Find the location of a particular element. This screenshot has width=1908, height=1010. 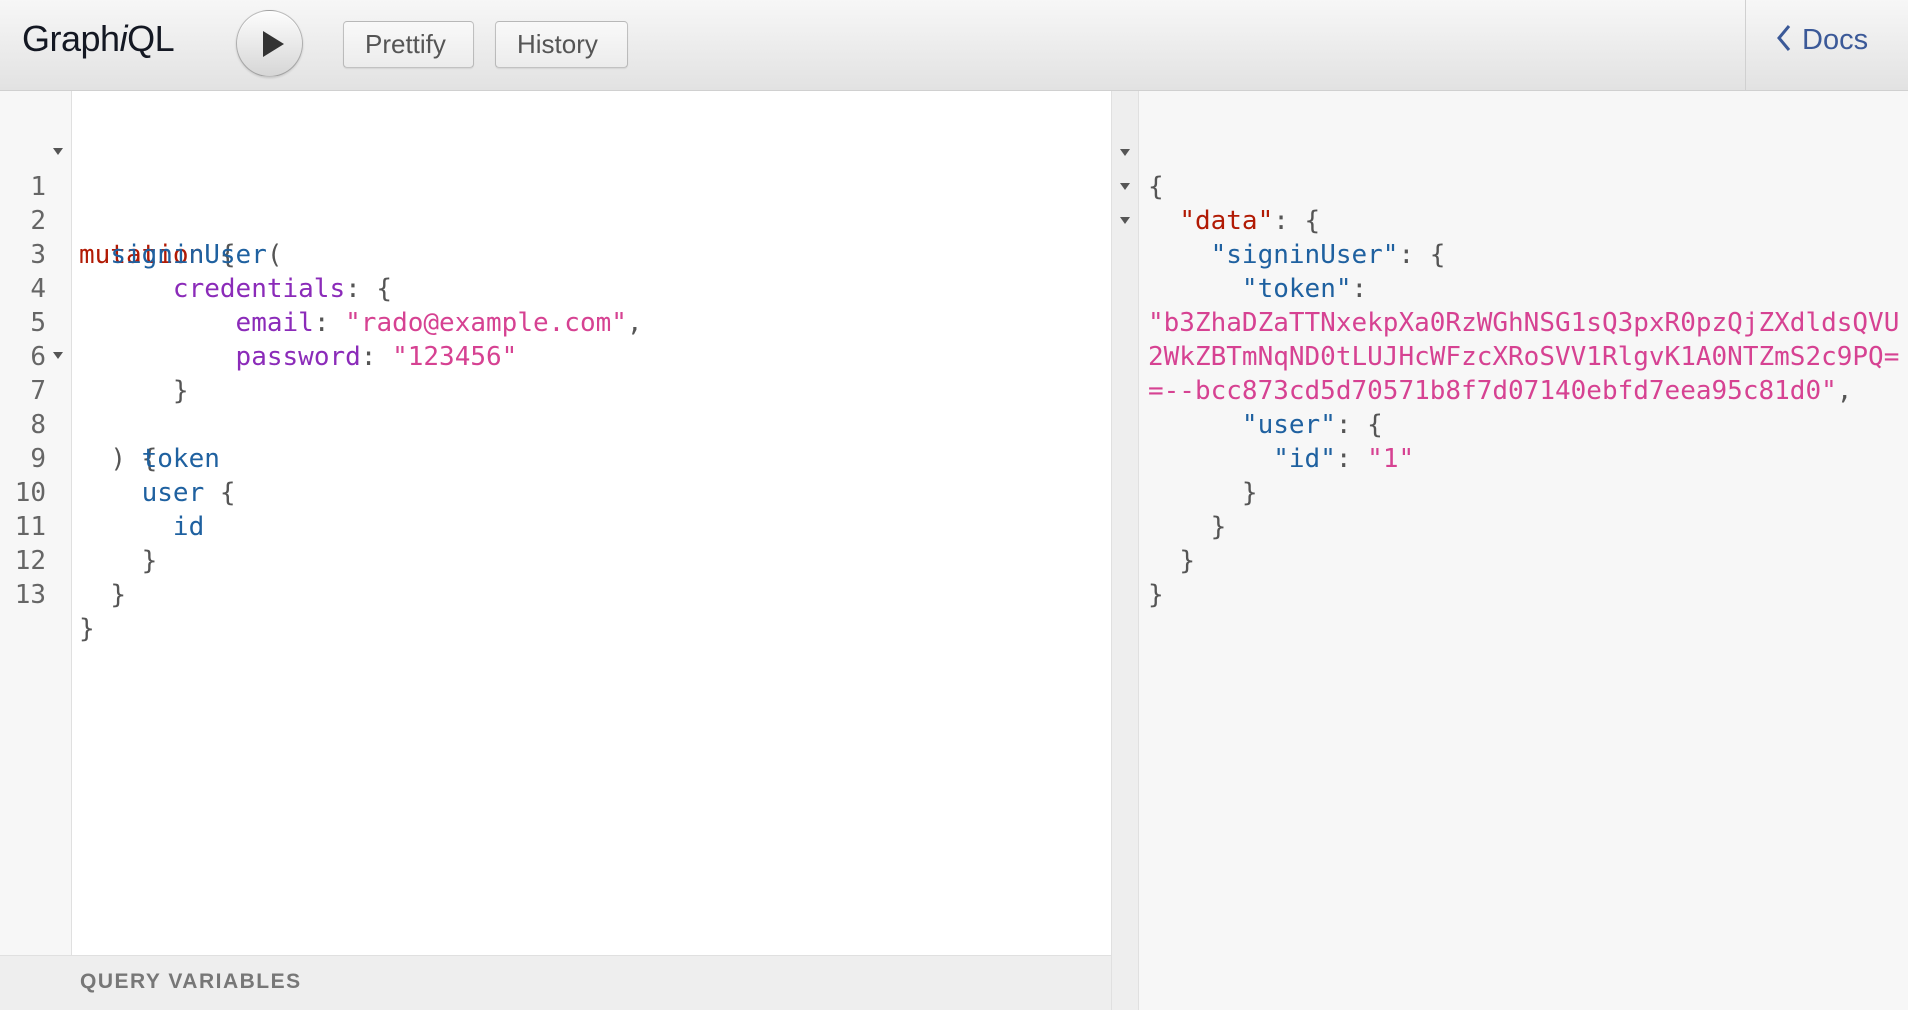

code-punctuation: , is located at coordinates (634, 323).